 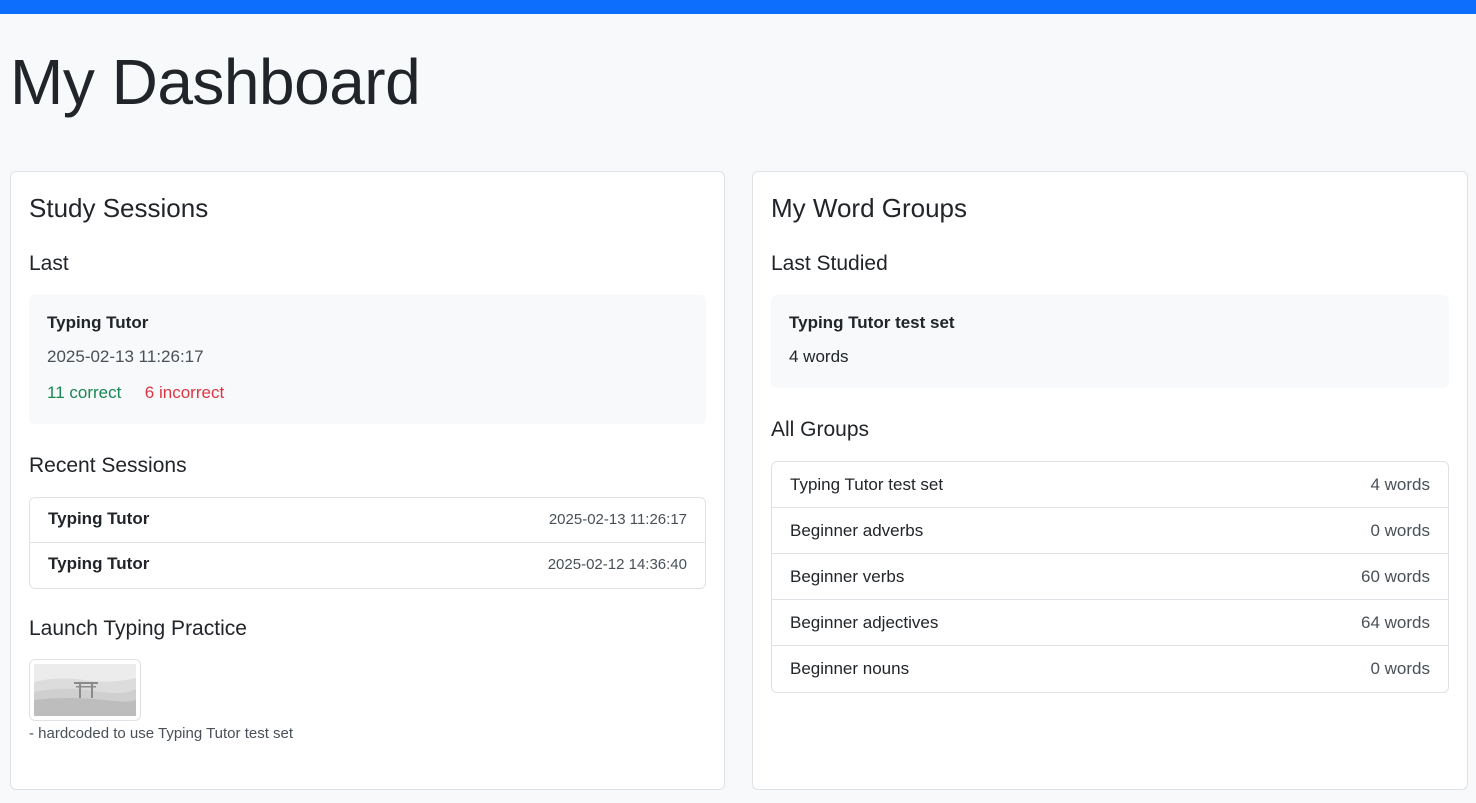 I want to click on session-timestamp: 2025-02-13 11:26:17, so click(x=617, y=519).